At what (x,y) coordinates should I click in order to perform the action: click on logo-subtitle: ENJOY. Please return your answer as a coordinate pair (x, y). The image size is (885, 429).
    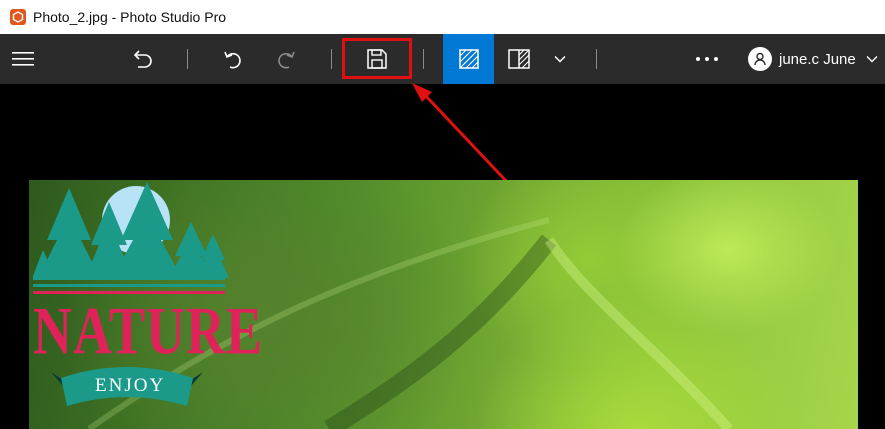
    Looking at the image, I should click on (130, 385).